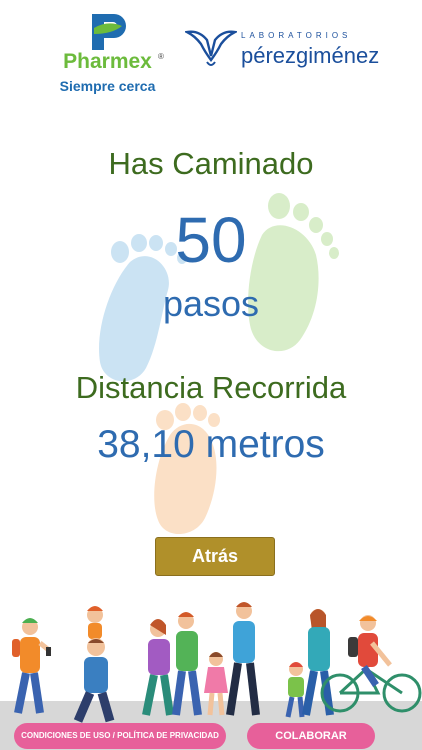 The height and width of the screenshot is (750, 422). What do you see at coordinates (211, 240) in the screenshot?
I see `steps-count: 50` at bounding box center [211, 240].